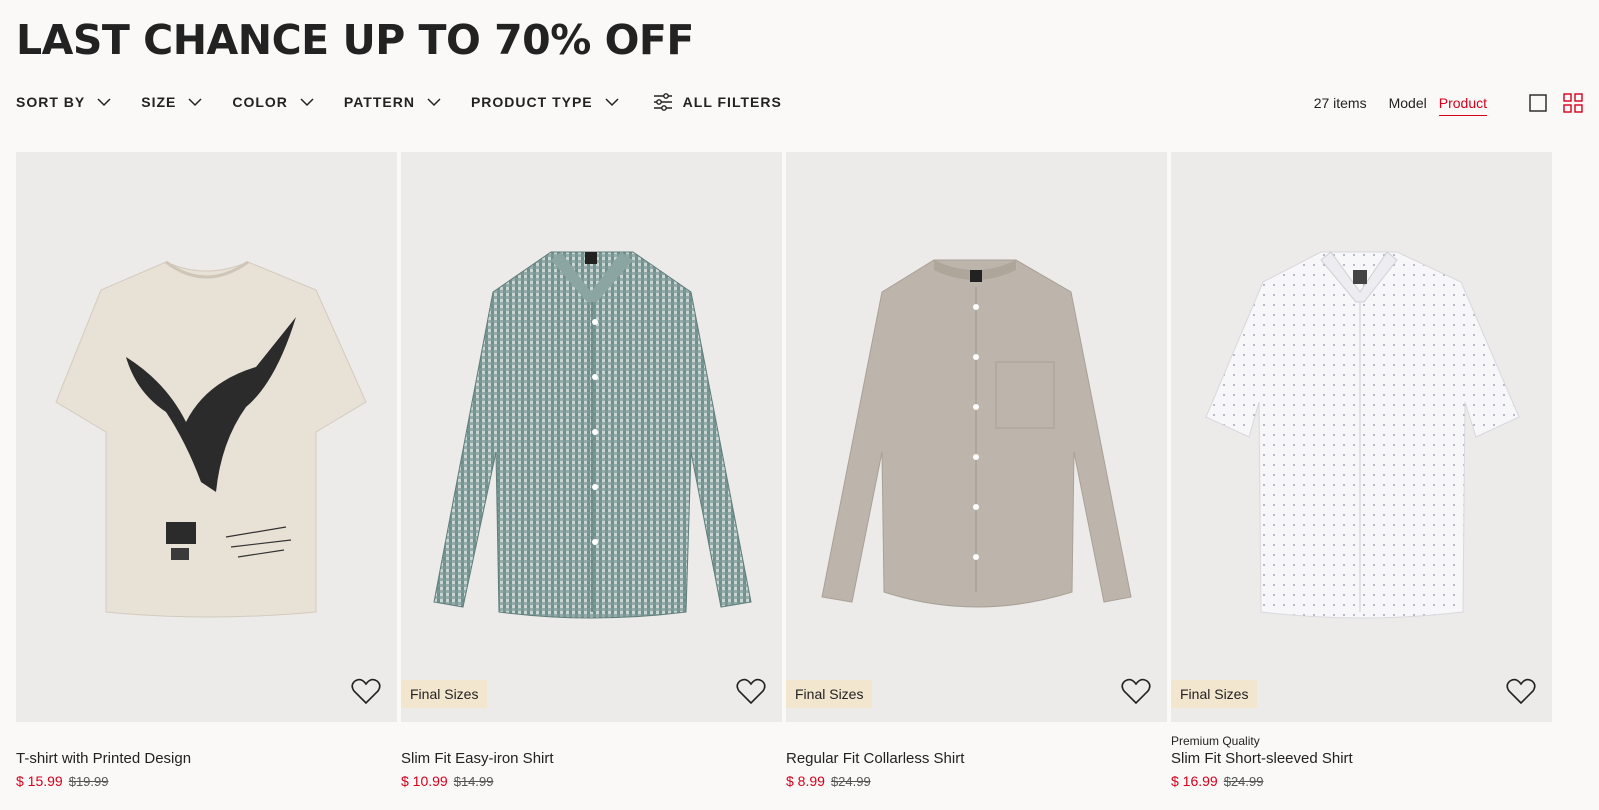 The height and width of the screenshot is (810, 1599). I want to click on filter-product-type: PRODUCT TYPE, so click(545, 102).